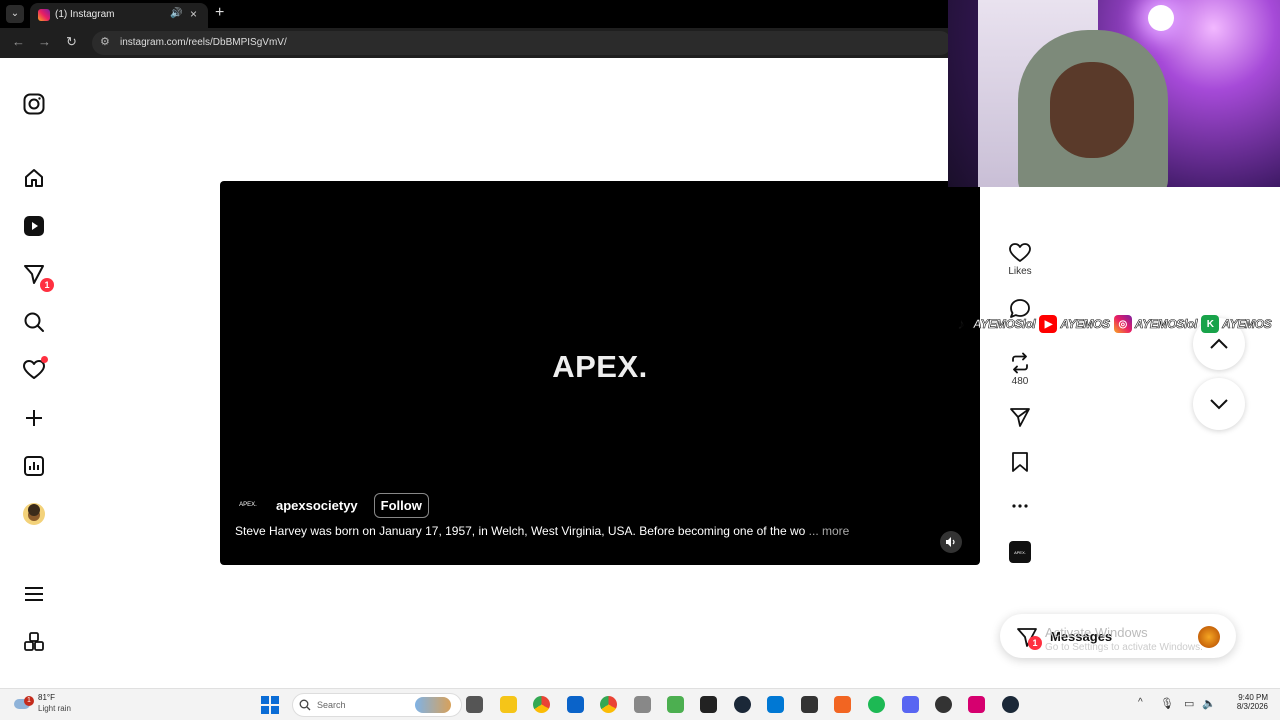  I want to click on tab-close-icon: ×, so click(193, 14).